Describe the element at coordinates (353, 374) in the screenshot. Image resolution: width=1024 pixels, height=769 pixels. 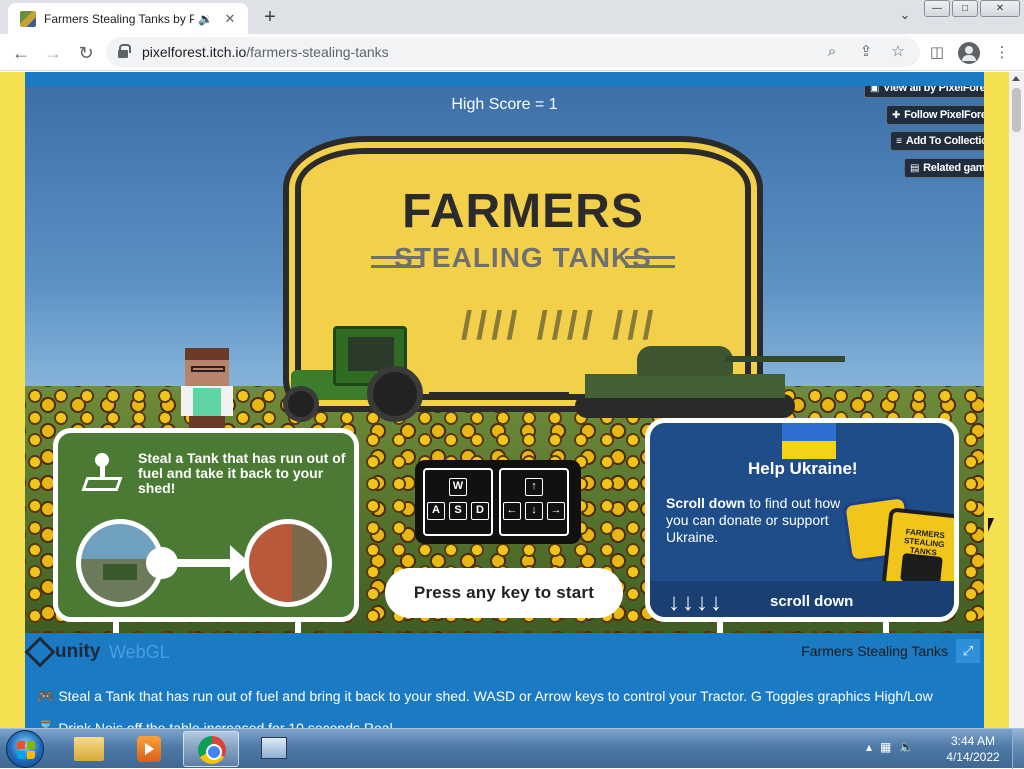
I see `tractor` at that location.